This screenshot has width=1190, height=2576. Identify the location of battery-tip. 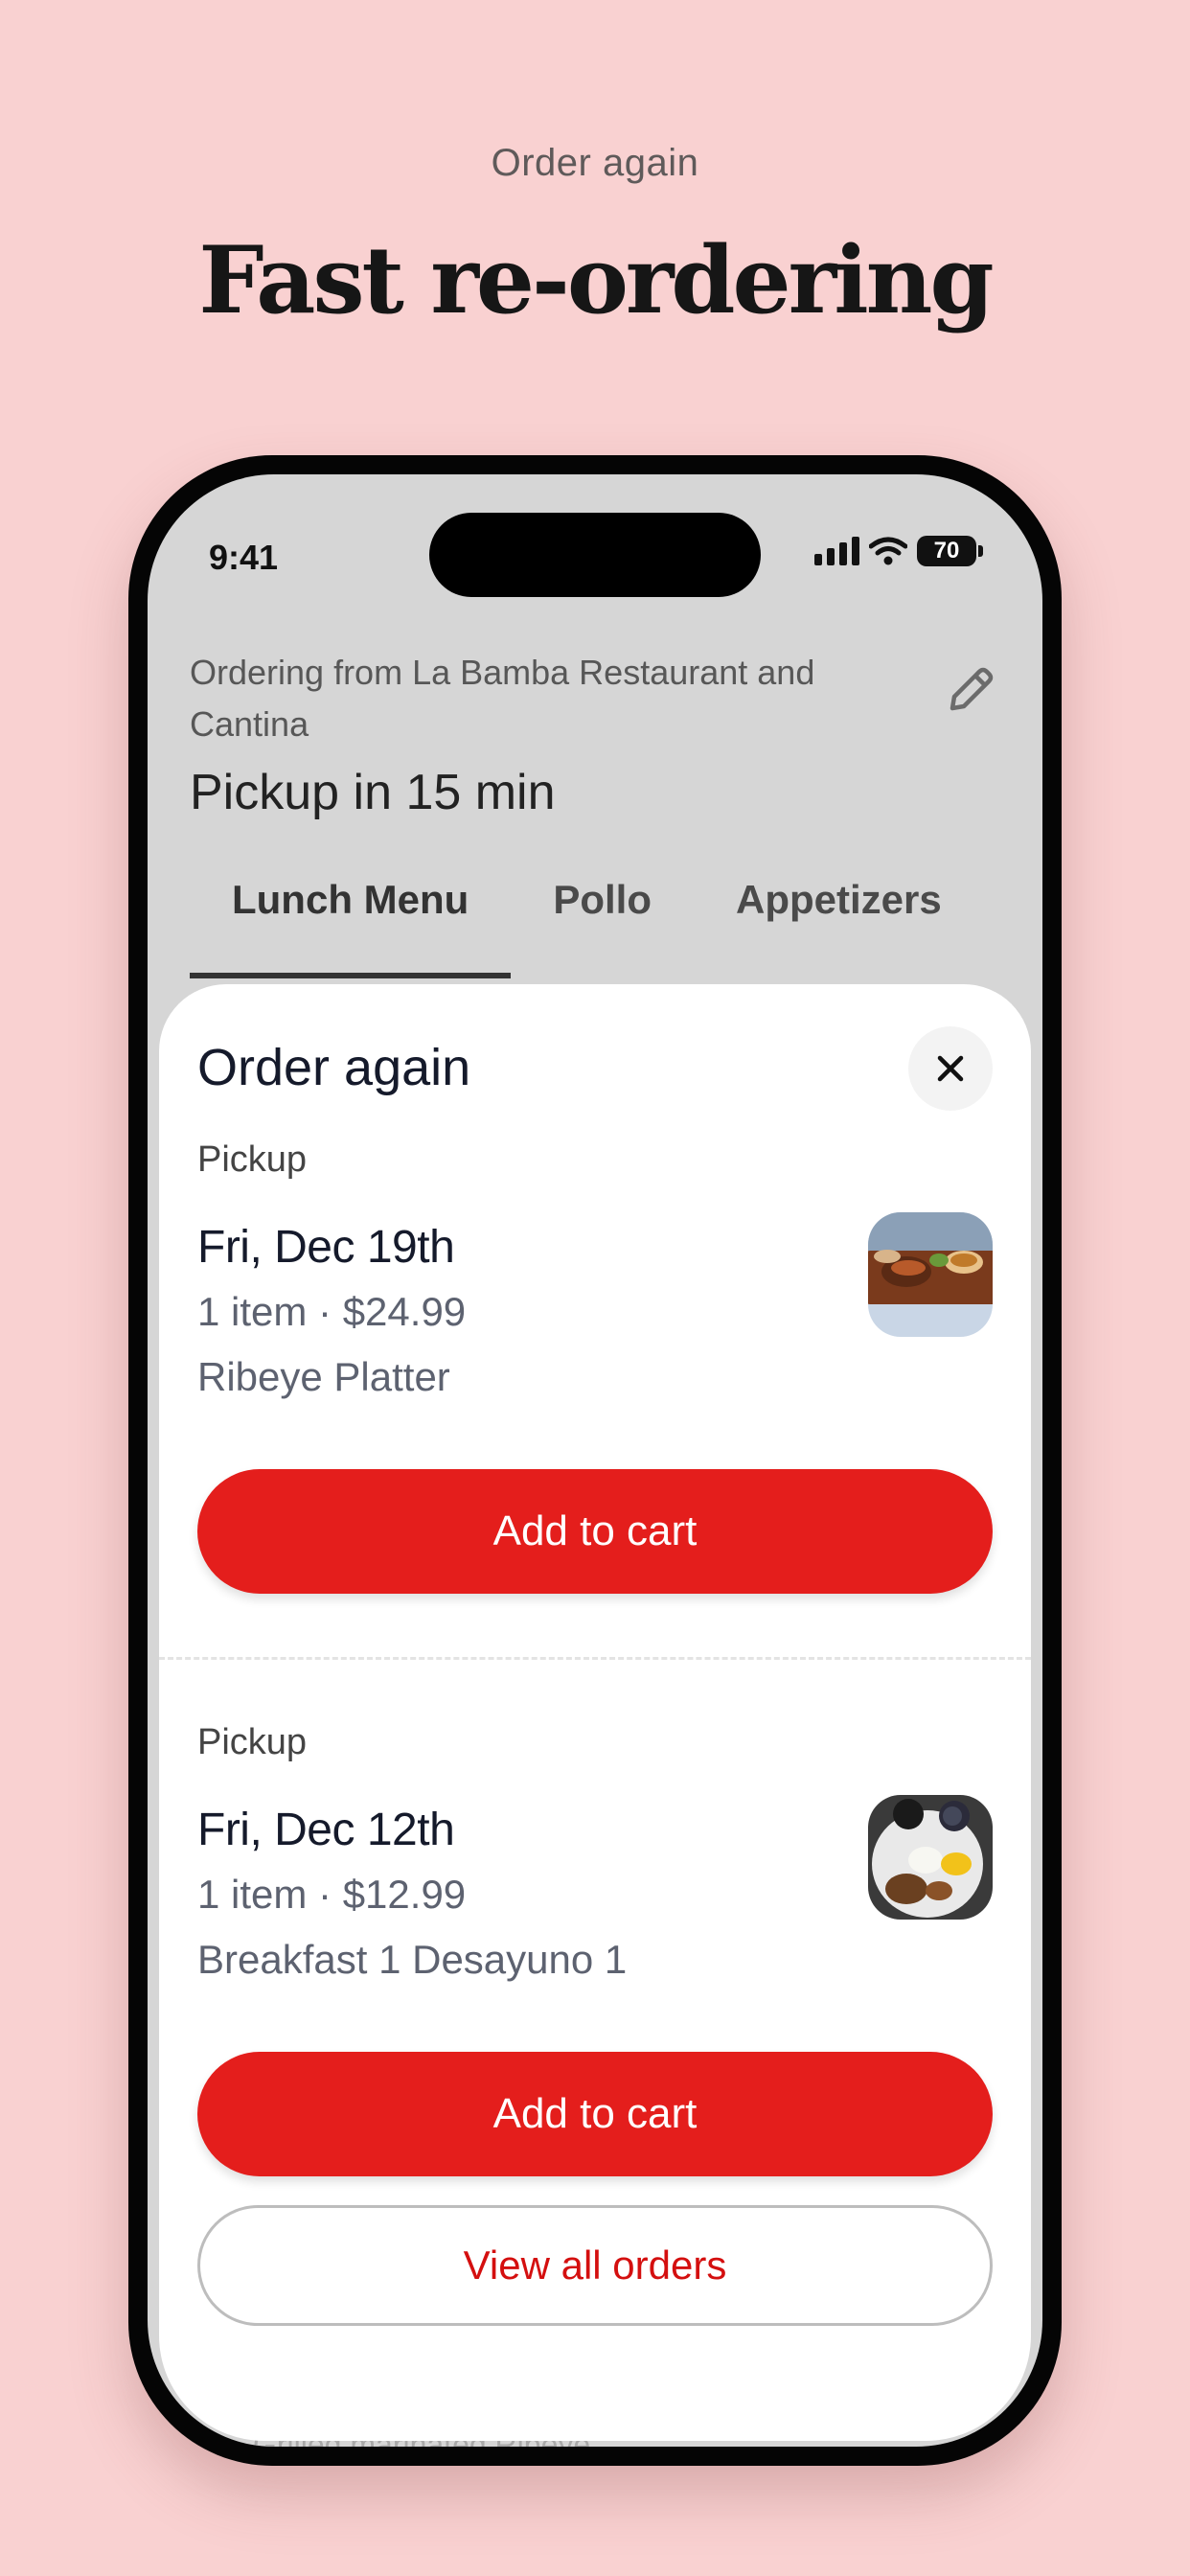
(981, 551).